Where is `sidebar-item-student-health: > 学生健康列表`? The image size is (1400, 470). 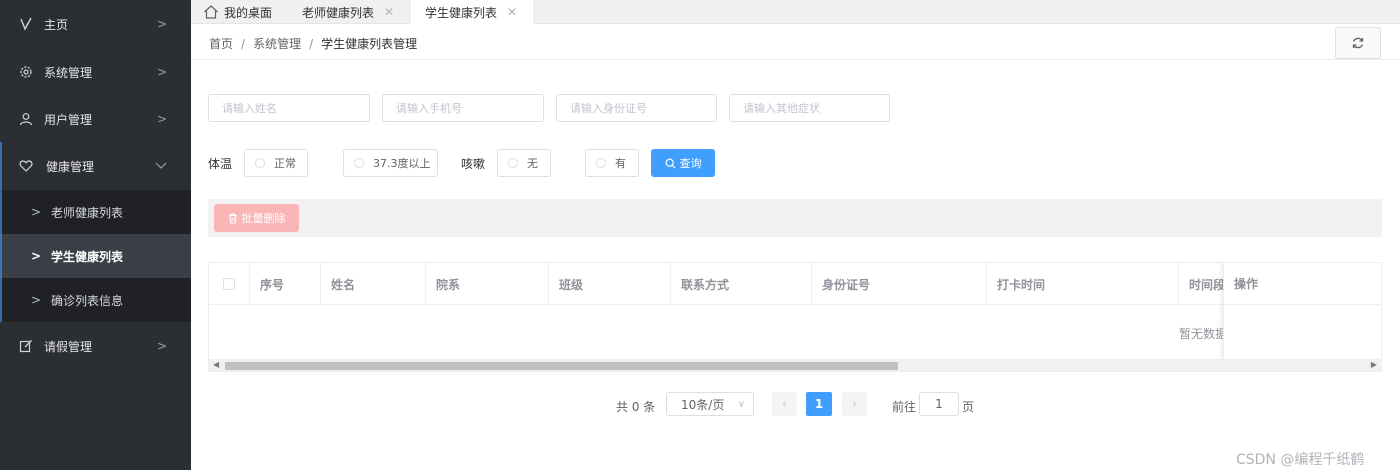
sidebar-item-student-health: > 学生健康列表 is located at coordinates (95, 256).